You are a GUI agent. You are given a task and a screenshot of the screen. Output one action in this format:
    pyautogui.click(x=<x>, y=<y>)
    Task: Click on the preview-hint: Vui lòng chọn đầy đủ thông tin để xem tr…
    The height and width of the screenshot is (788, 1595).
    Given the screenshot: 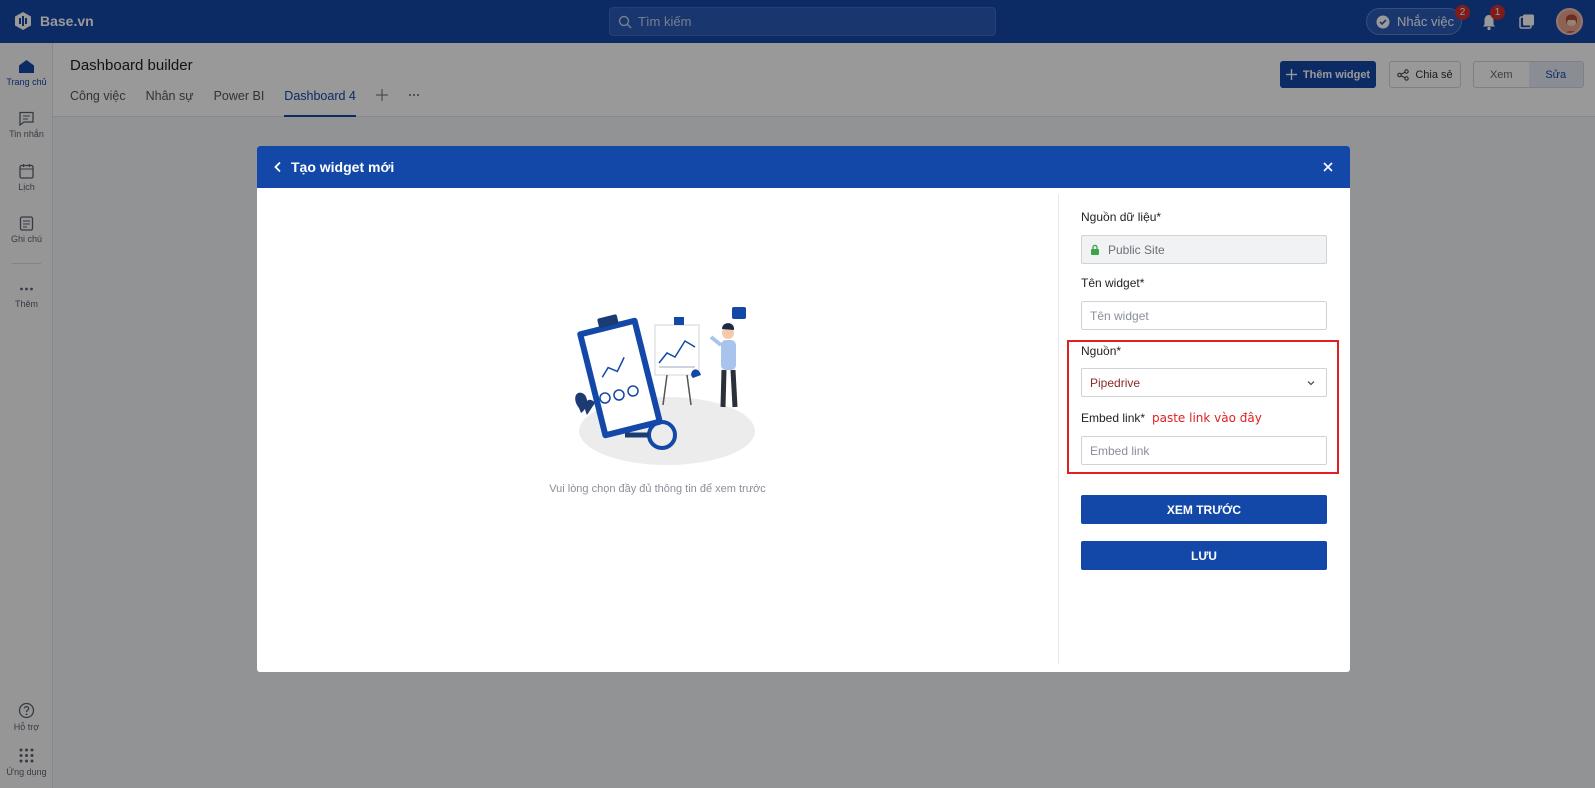 What is the action you would take?
    pyautogui.click(x=657, y=489)
    